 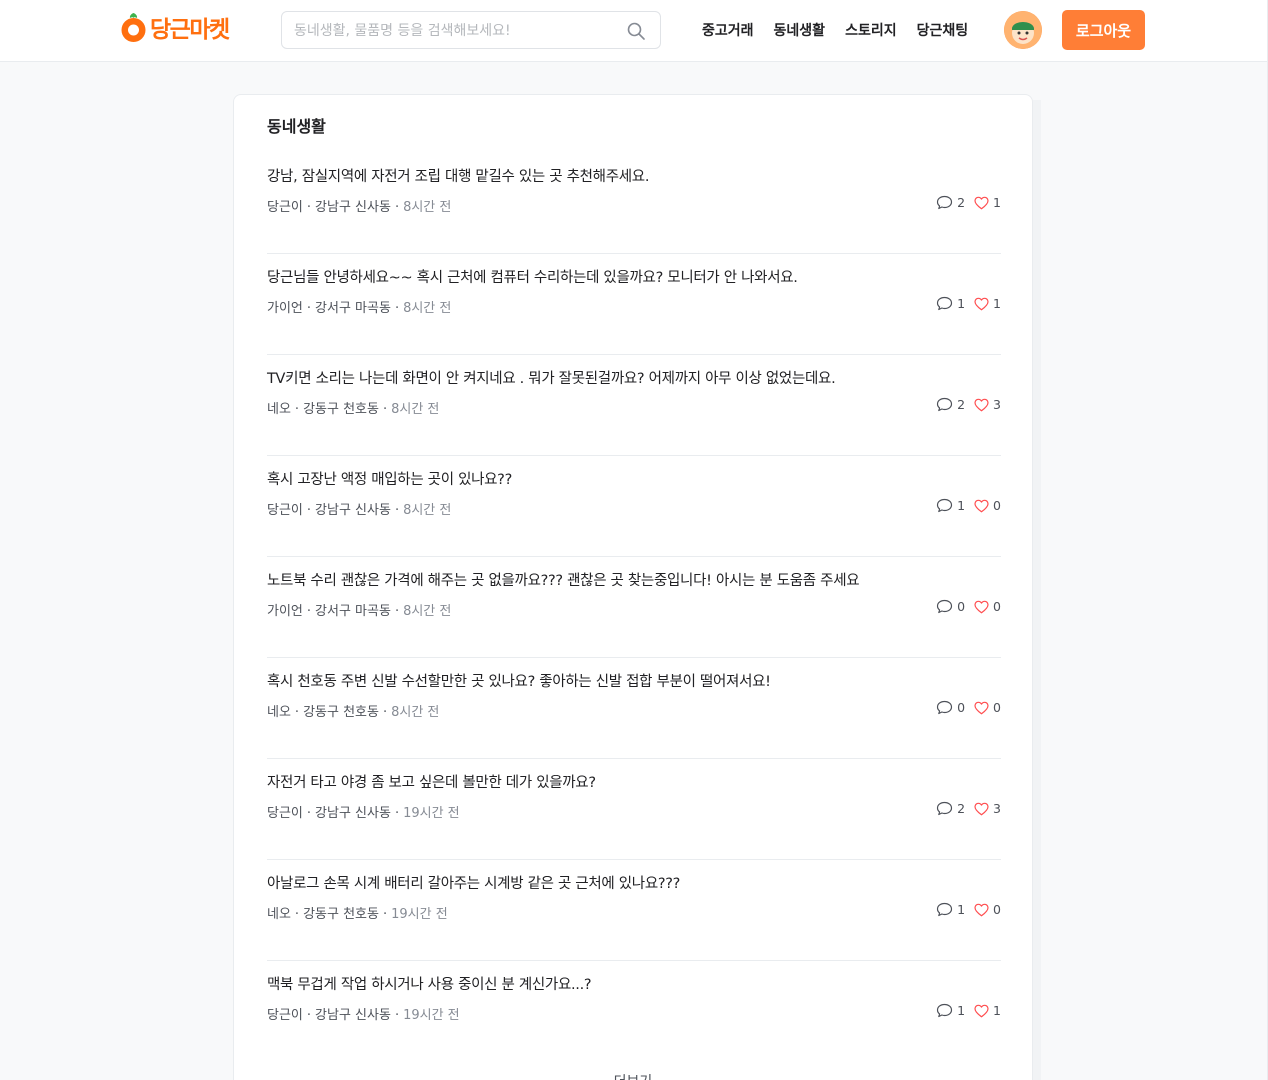 What do you see at coordinates (190, 30) in the screenshot?
I see `logo-text: 당근마켓` at bounding box center [190, 30].